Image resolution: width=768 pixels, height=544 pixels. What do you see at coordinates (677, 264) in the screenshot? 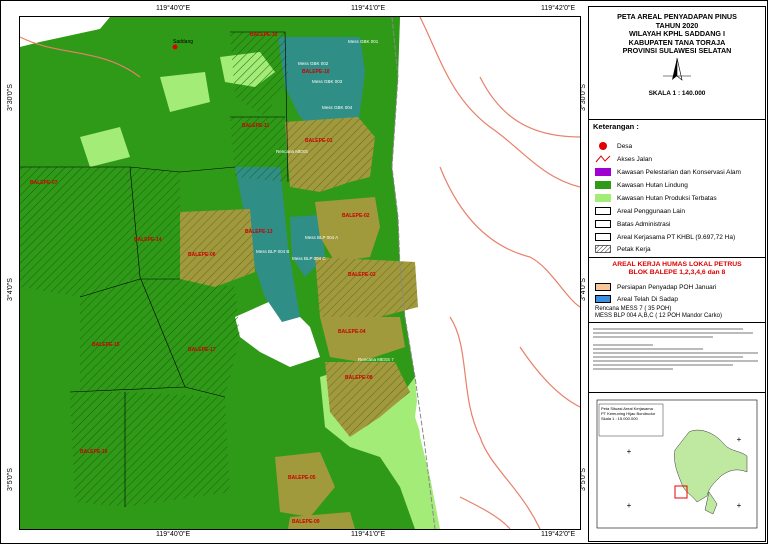
I see `work-area-title-1: AREAL KERJA HUMAS LOKAL PETRUS` at bounding box center [677, 264].